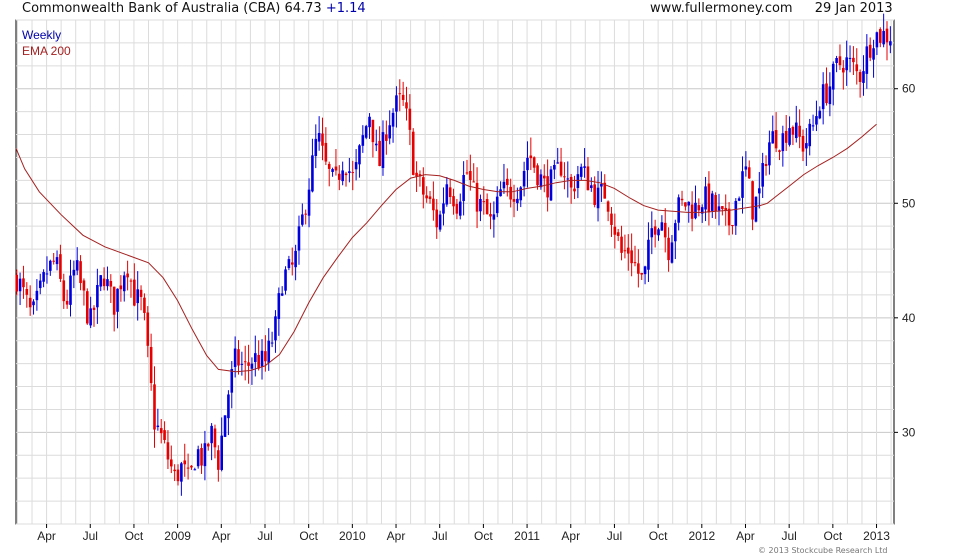 The image size is (980, 560). What do you see at coordinates (876, 536) in the screenshot?
I see `x-tick-label: 2013` at bounding box center [876, 536].